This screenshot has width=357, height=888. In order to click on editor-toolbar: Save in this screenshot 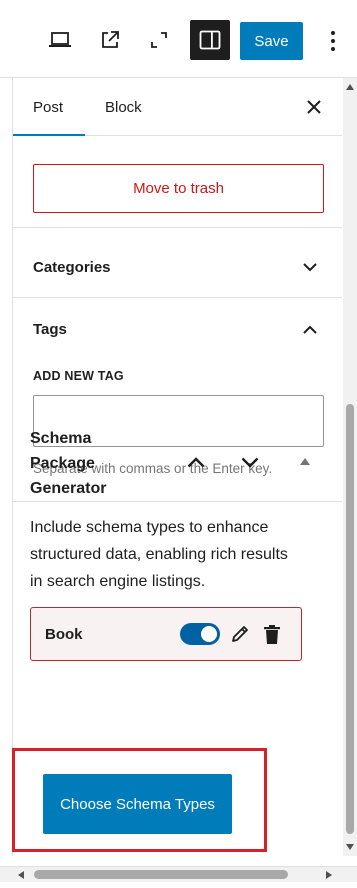, I will do `click(178, 39)`.